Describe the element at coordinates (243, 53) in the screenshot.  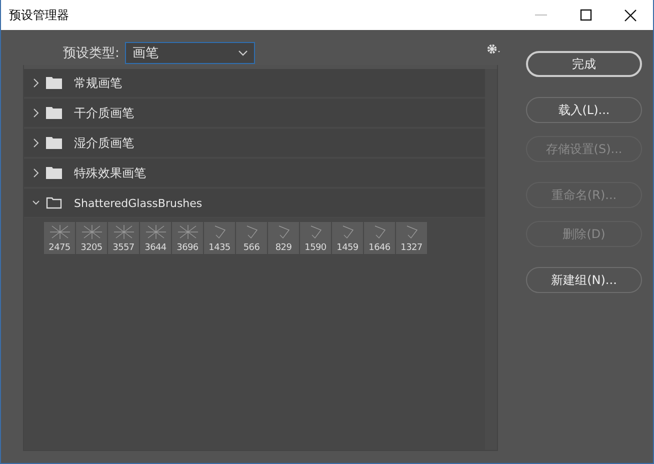
I see `chevron-down-icon` at that location.